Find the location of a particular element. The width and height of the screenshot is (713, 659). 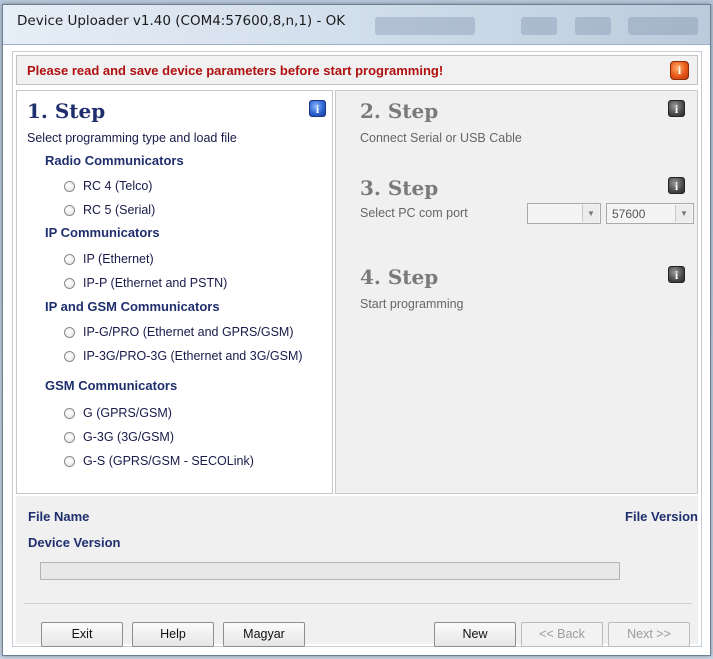

radio-ip-3g-pro-3g: IP-3G/PRO-3G (Ethernet and 3G/GSM) is located at coordinates (183, 356).